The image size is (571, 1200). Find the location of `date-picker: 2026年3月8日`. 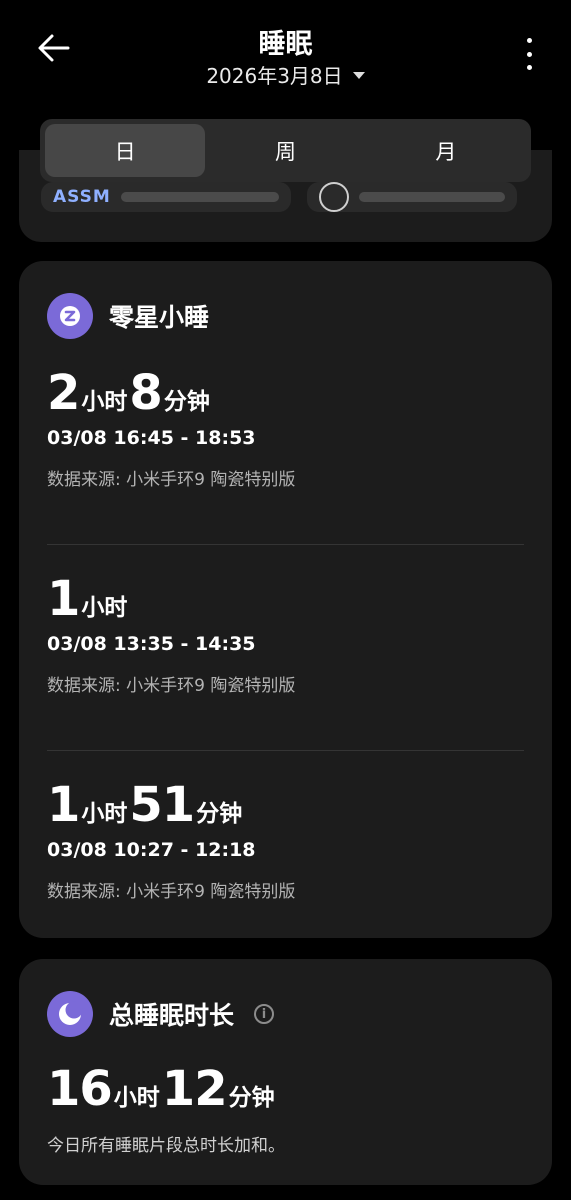

date-picker: 2026年3月8日 is located at coordinates (285, 74).